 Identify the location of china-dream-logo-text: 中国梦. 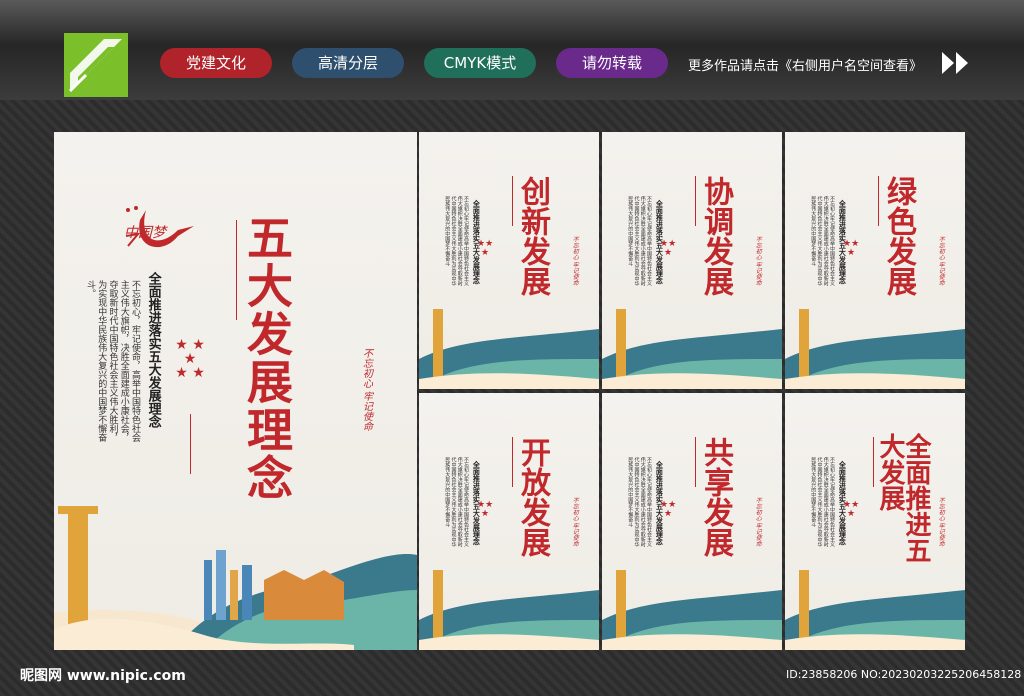
(145, 233).